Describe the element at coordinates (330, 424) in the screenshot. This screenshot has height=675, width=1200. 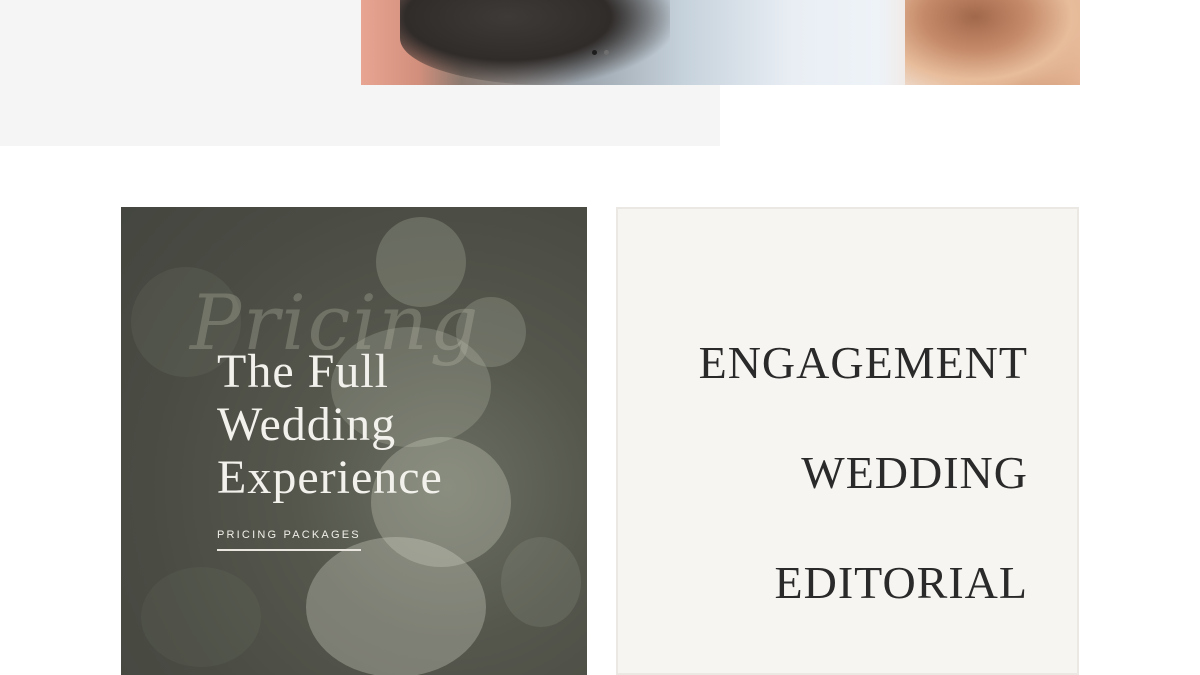
I see `pricing-card-title: The Full Wedding Experience` at that location.